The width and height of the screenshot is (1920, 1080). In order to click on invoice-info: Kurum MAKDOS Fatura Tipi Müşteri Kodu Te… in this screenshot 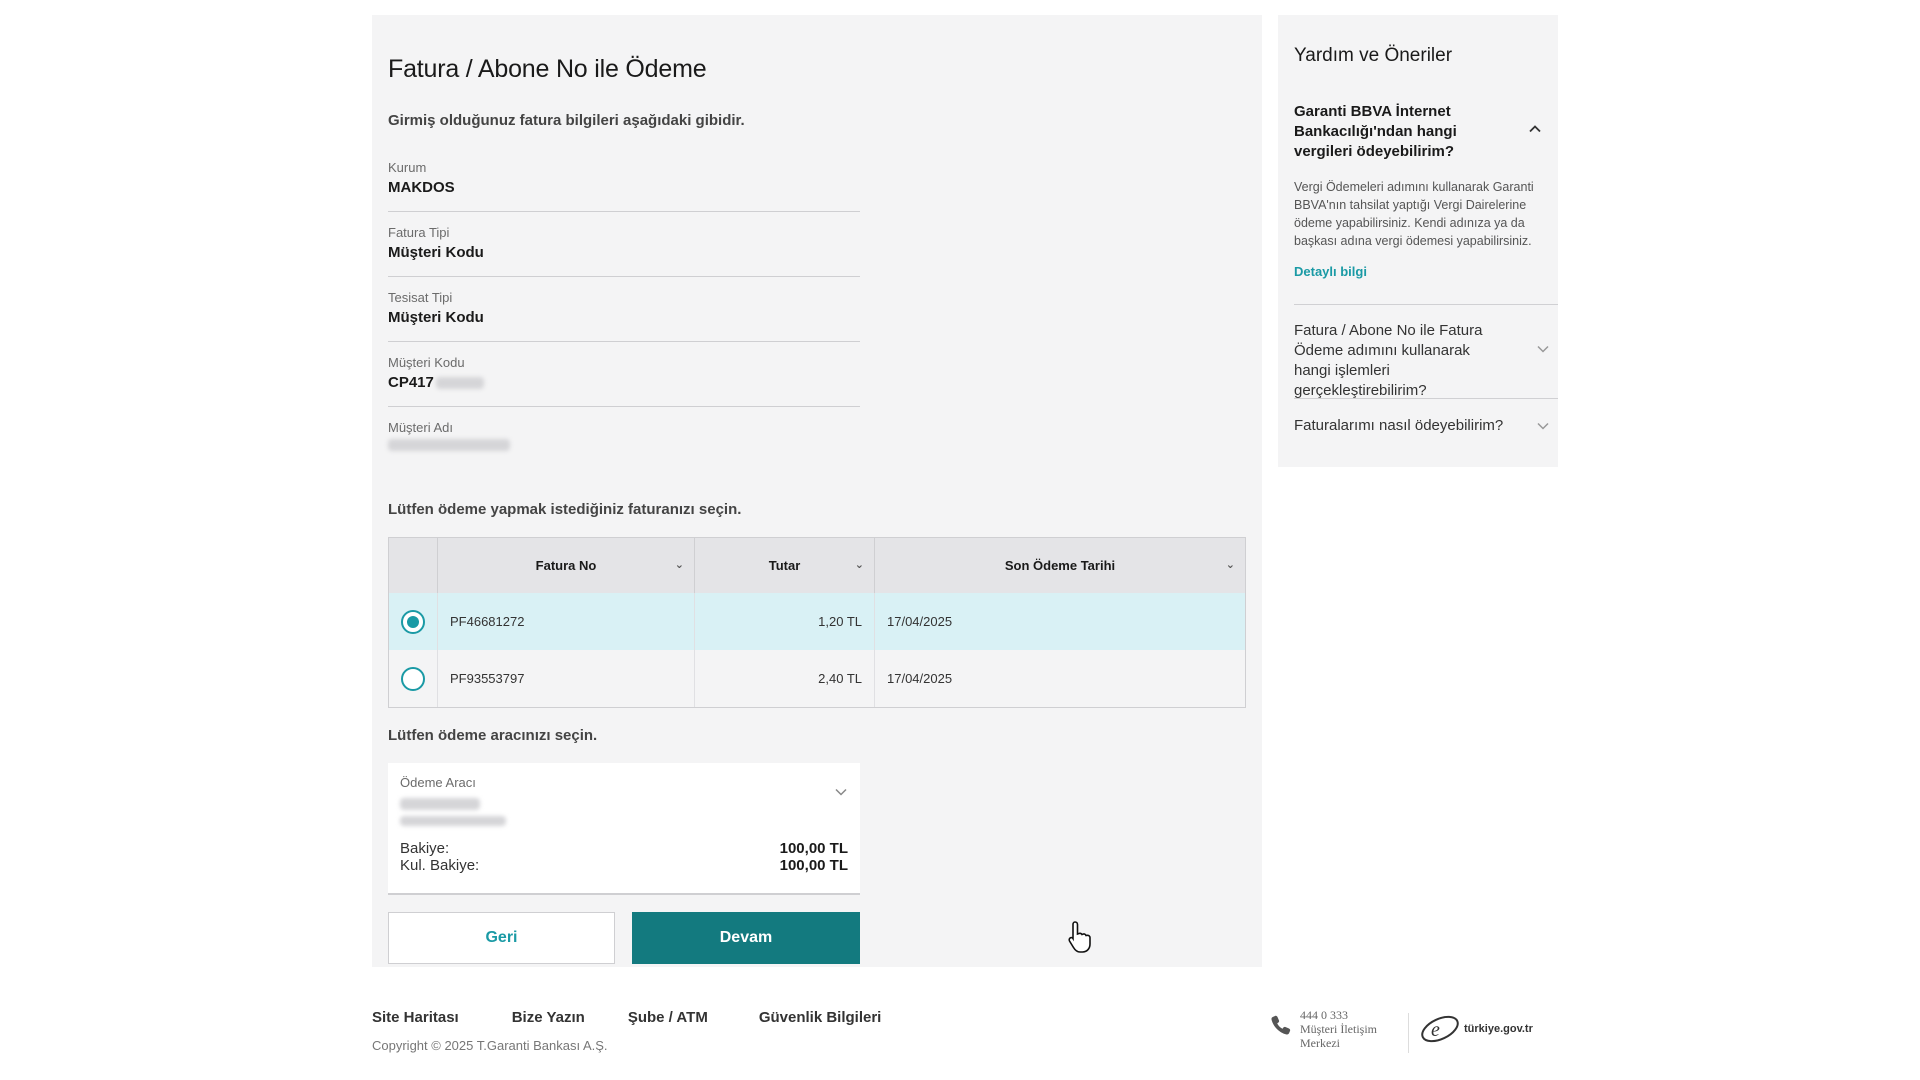, I will do `click(624, 309)`.